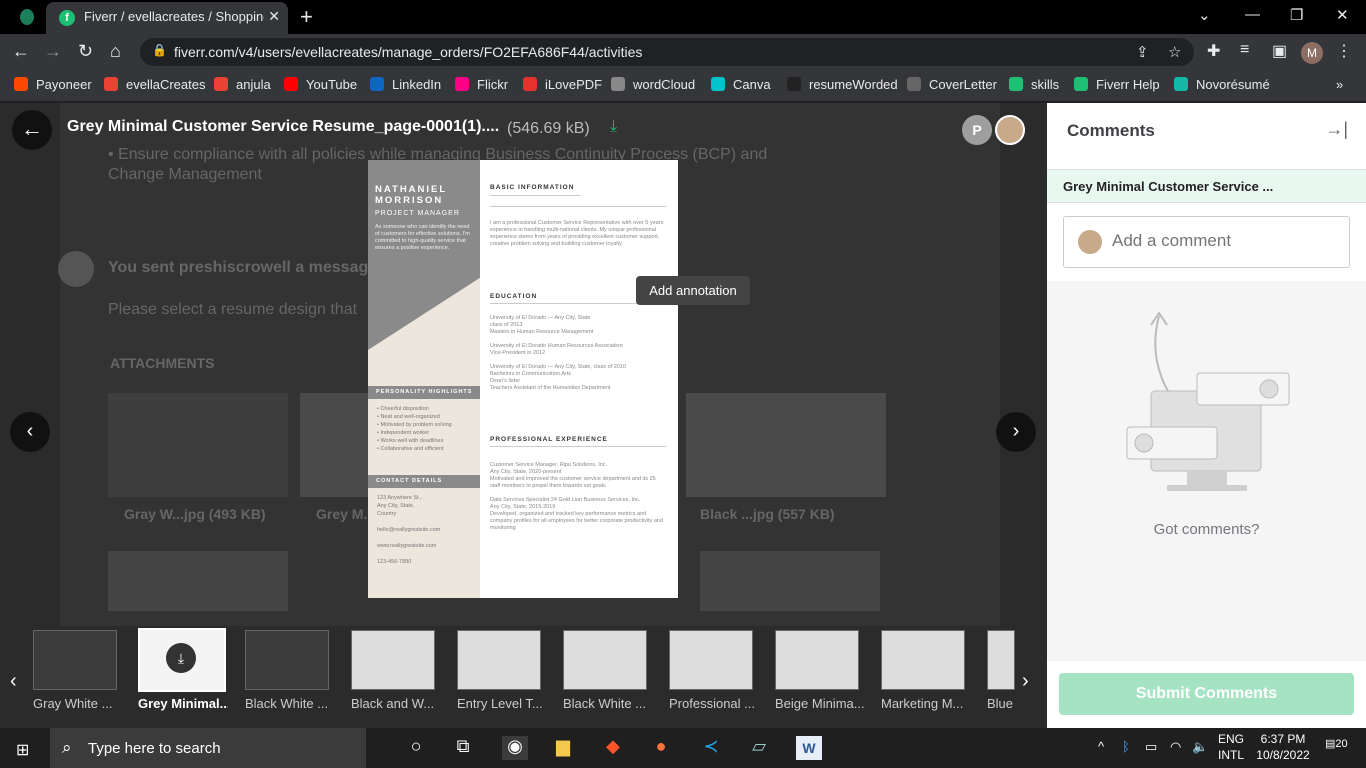 The height and width of the screenshot is (768, 1366). I want to click on taskbar-clock: 6:37 PM 10/8/2022, so click(1283, 747).